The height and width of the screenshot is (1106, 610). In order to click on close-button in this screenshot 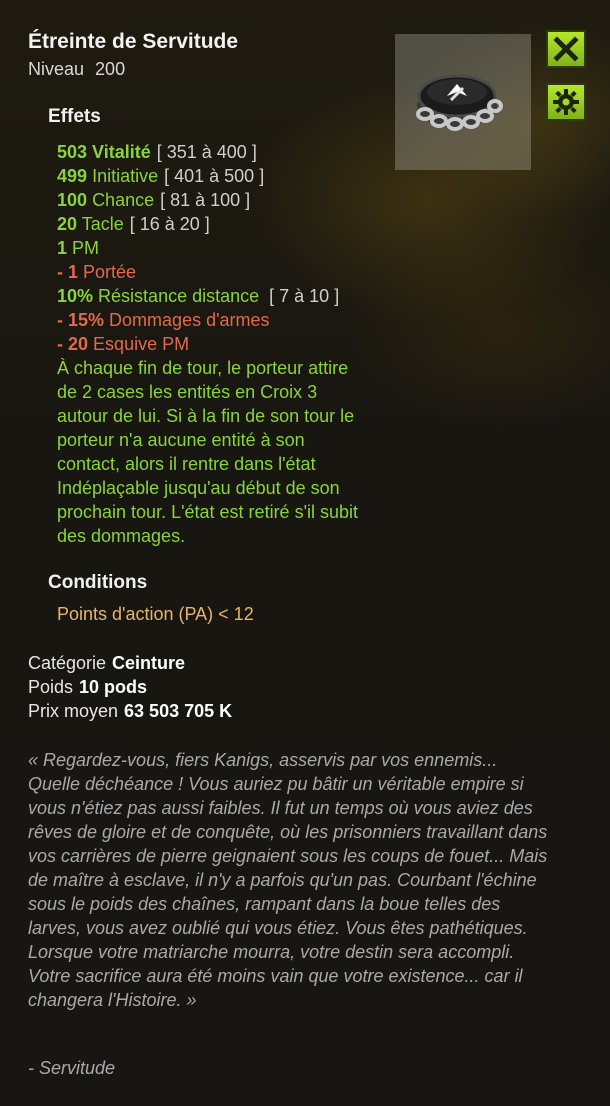, I will do `click(566, 49)`.